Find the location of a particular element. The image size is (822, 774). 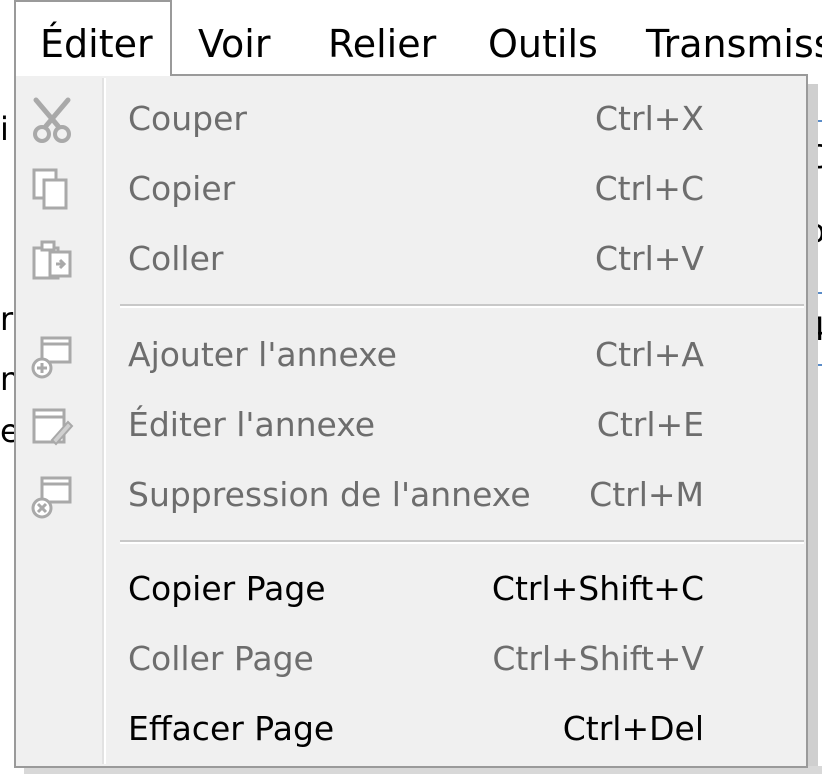

menu-editer-label: Éditer is located at coordinates (96, 44).